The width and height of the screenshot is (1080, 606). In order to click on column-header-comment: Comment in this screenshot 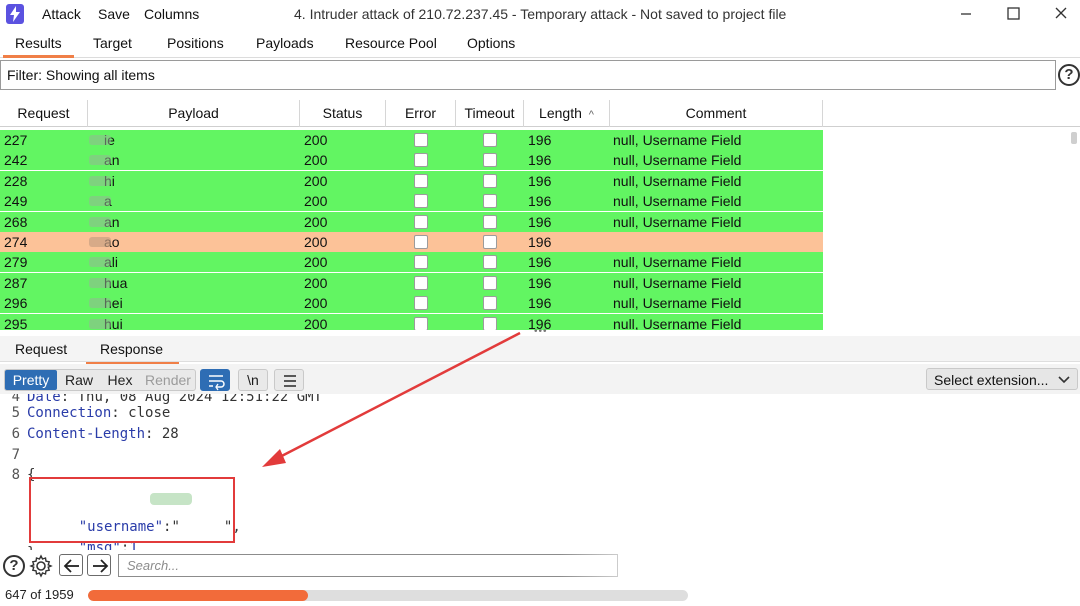, I will do `click(716, 113)`.